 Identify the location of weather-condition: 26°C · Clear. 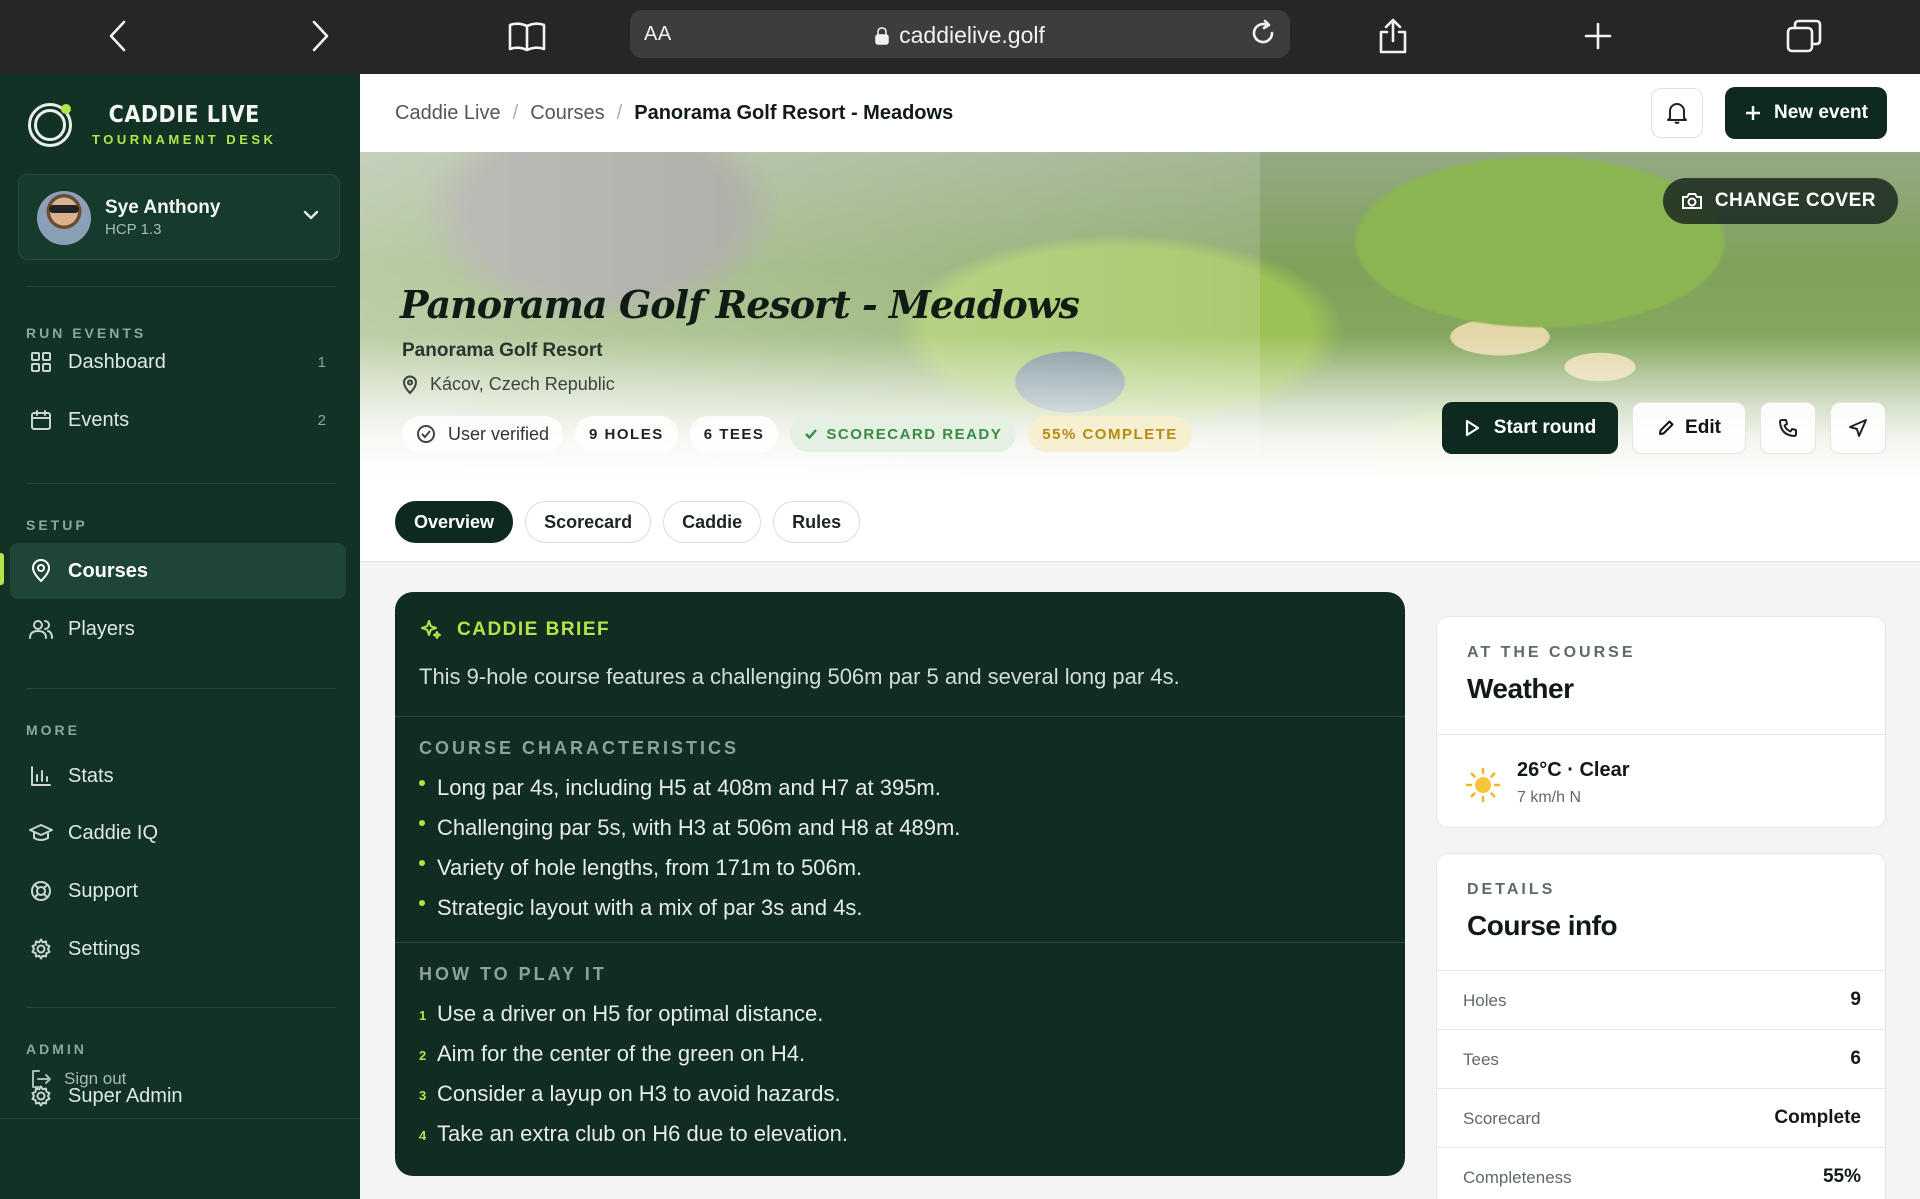
(1573, 770).